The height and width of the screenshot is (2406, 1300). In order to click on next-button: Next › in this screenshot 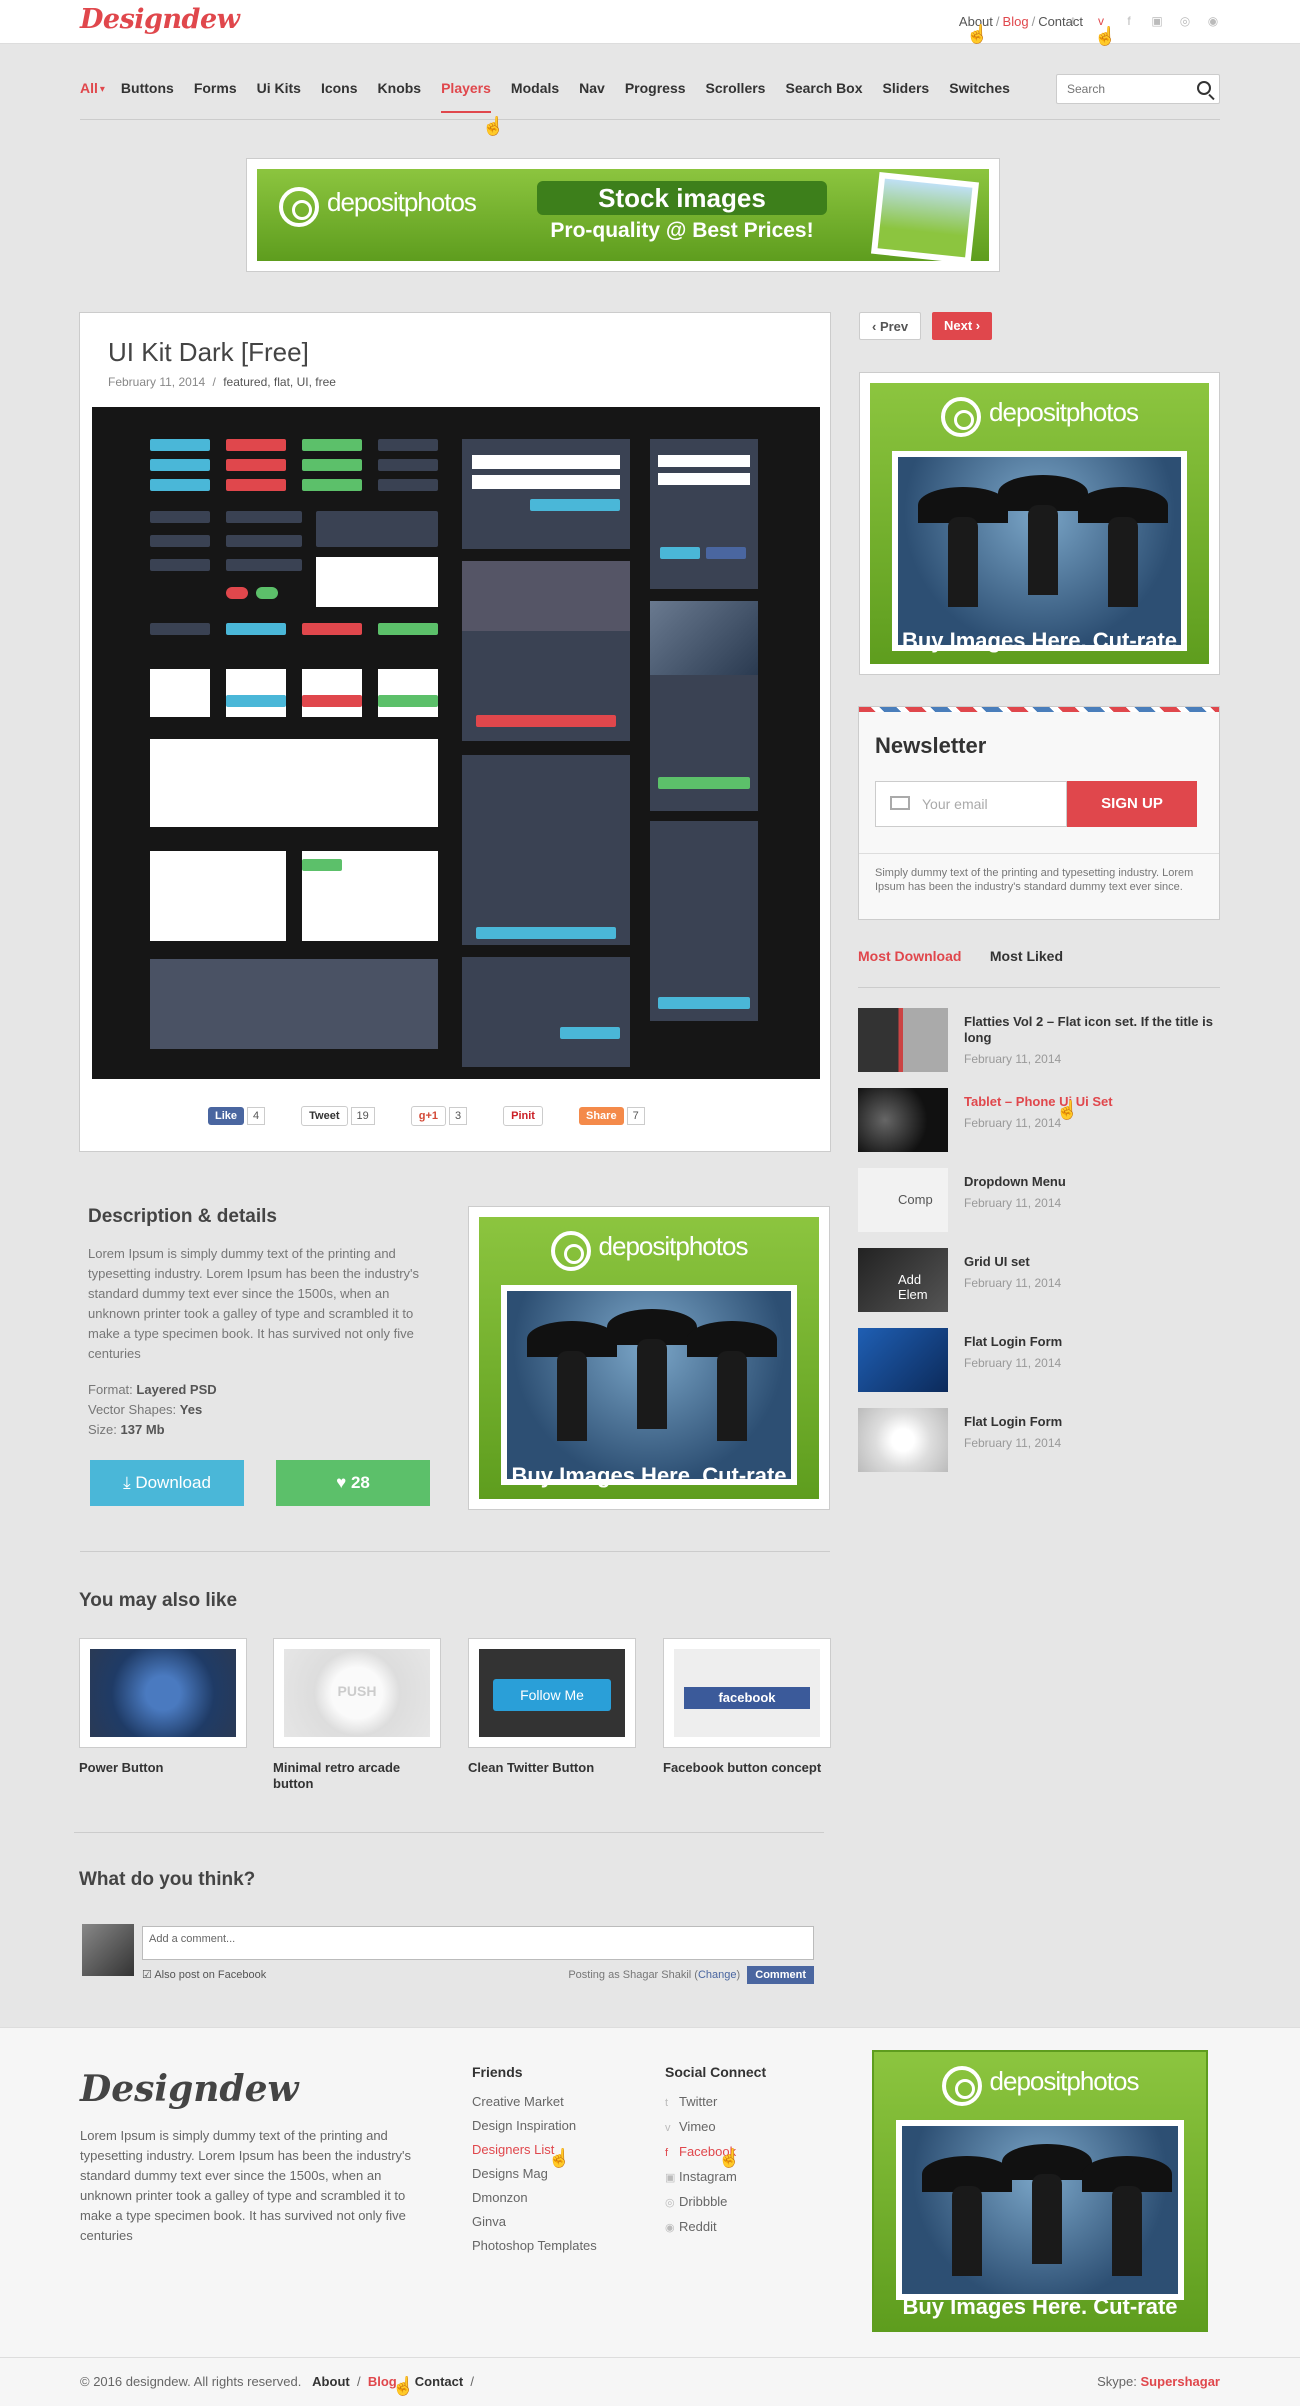, I will do `click(962, 326)`.